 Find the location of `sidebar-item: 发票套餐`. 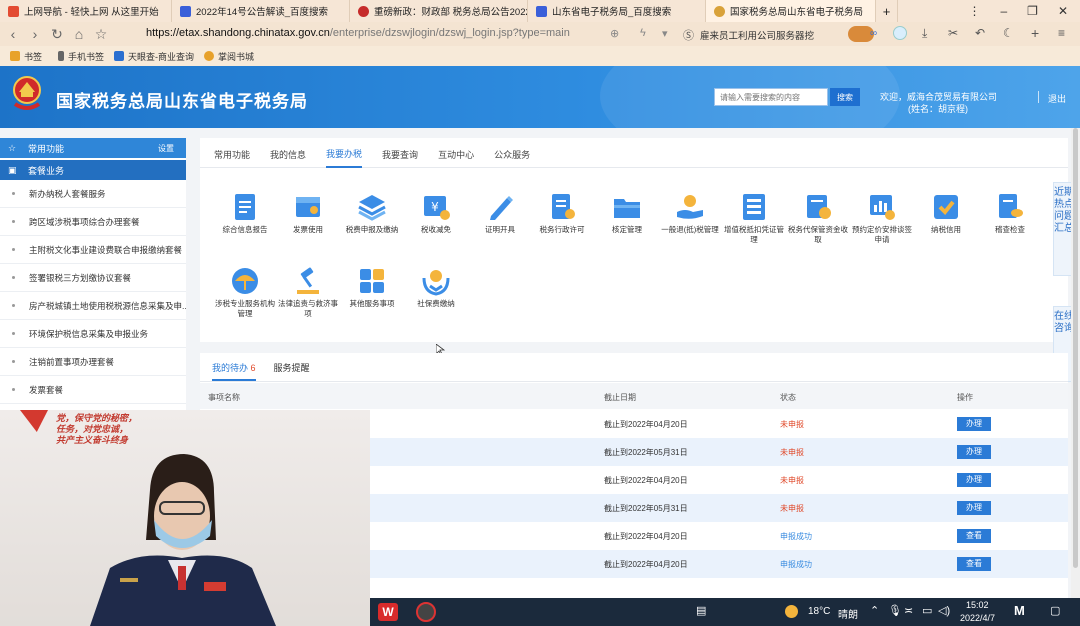

sidebar-item: 发票套餐 is located at coordinates (93, 390).